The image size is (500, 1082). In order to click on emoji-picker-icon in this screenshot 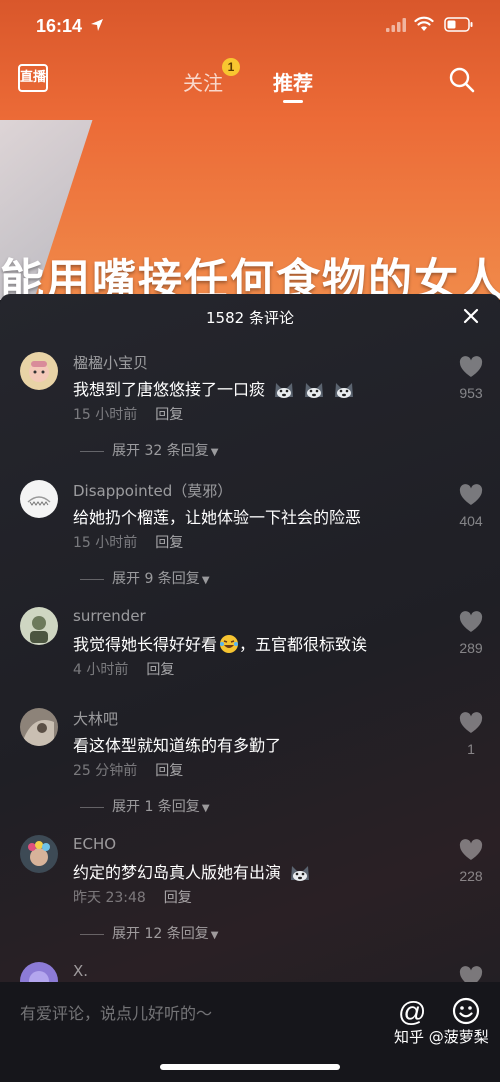, I will do `click(466, 1011)`.